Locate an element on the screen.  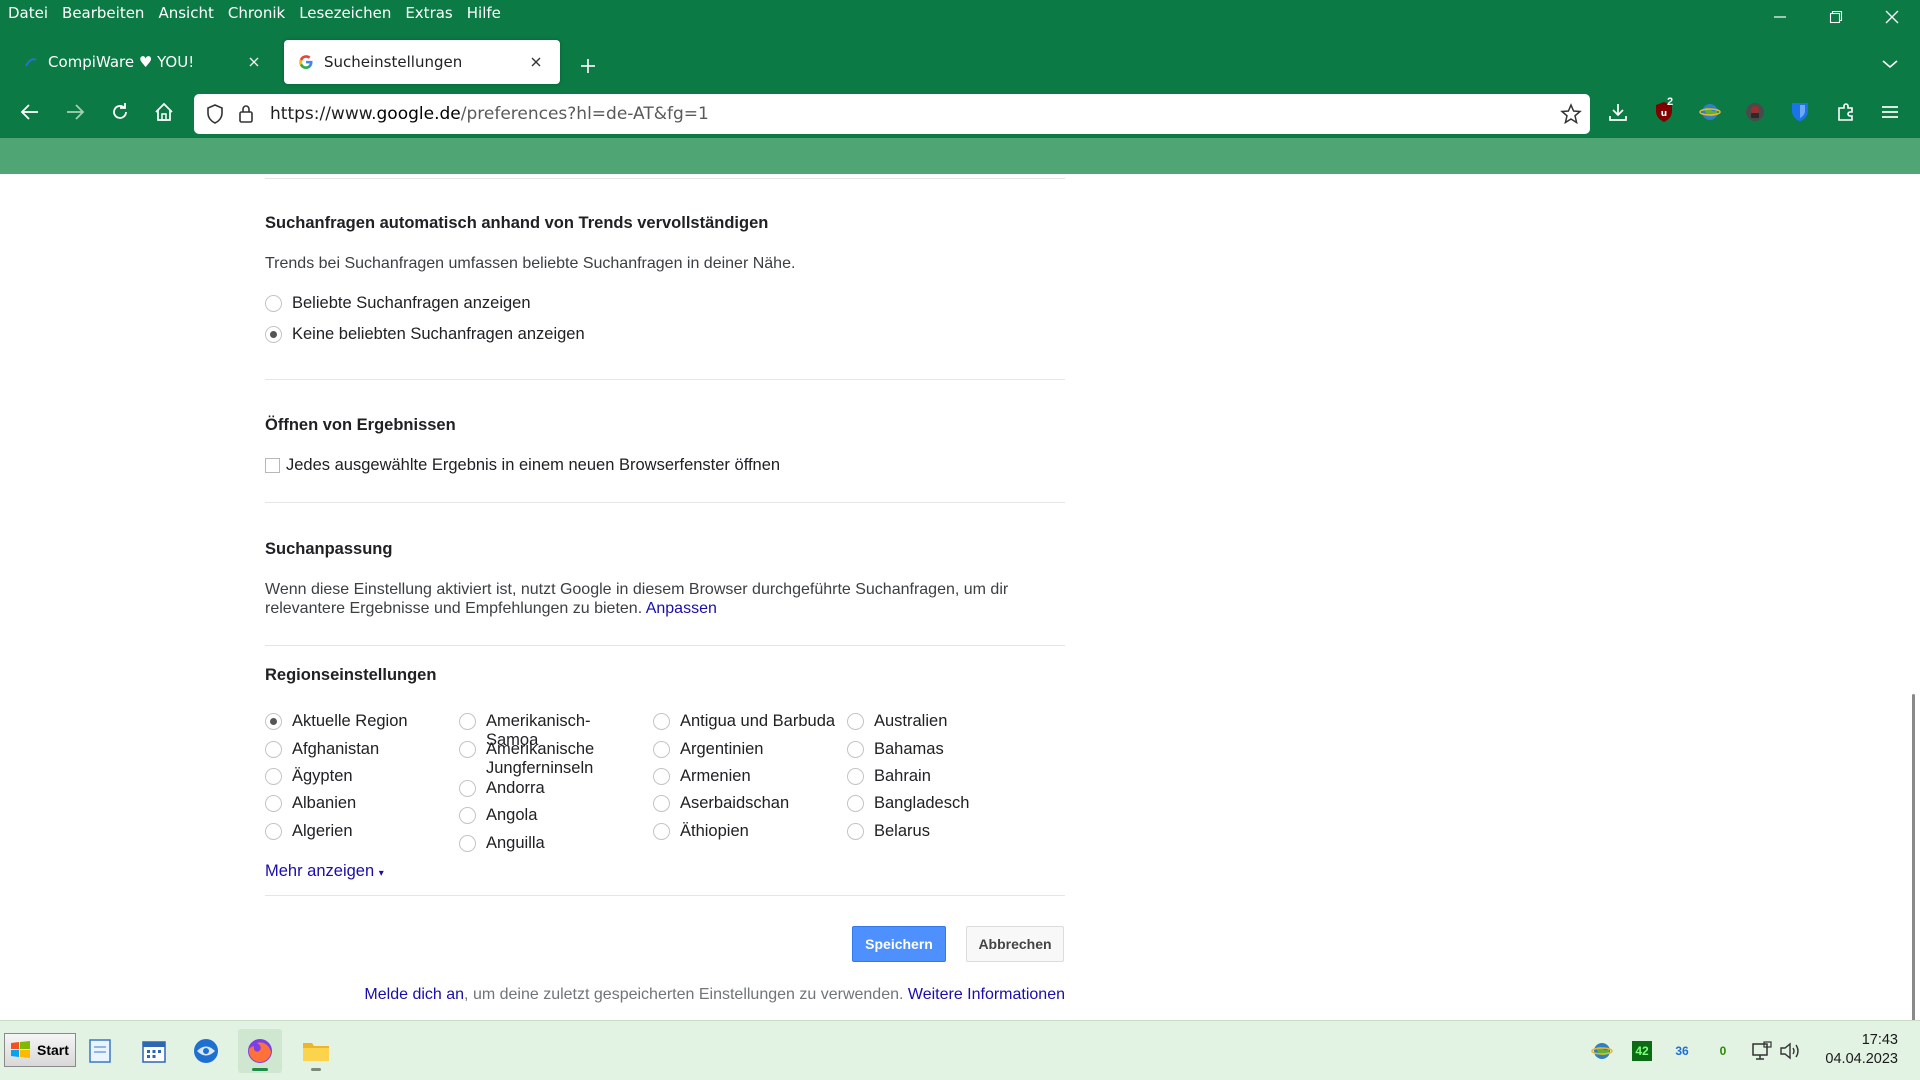
tab-strip: CompiWare ♥ YOU! Sucheinstellungen is located at coordinates (960, 62).